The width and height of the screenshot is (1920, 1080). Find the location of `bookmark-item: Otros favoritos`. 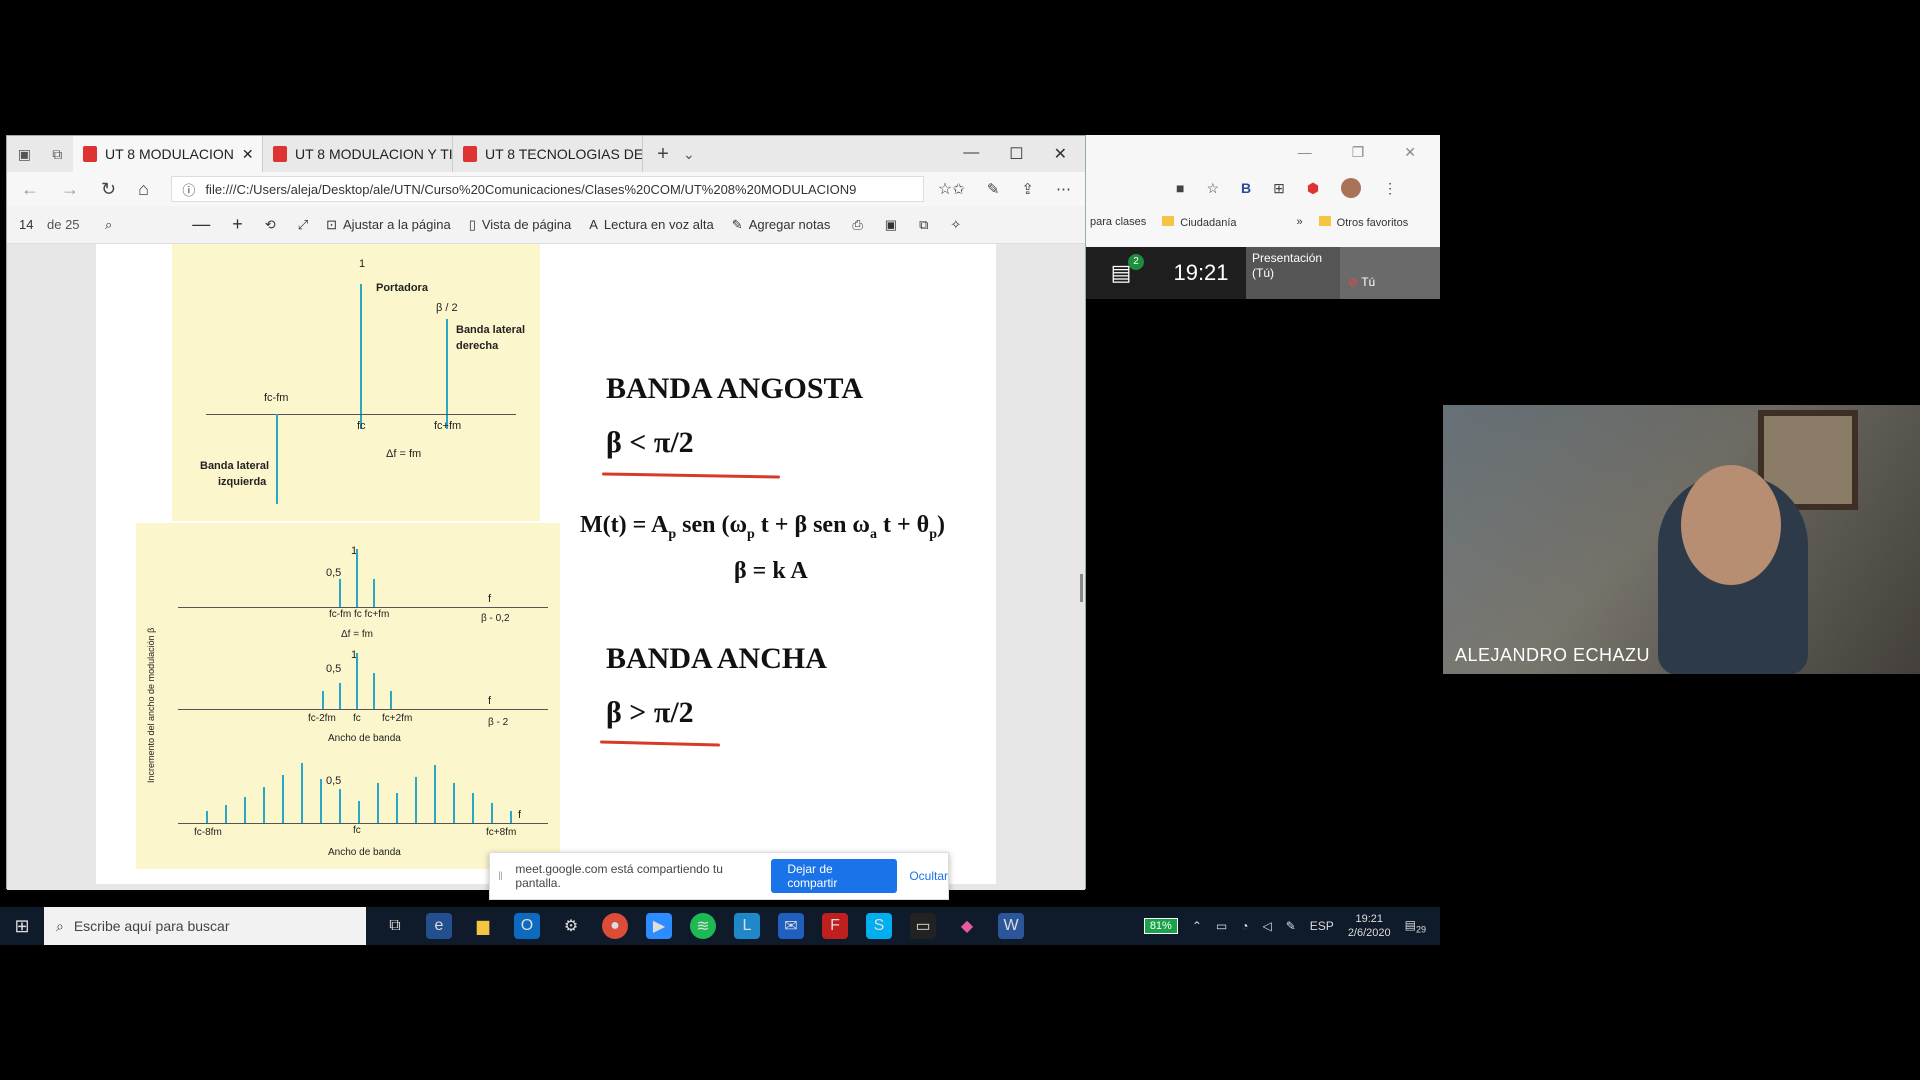

bookmark-item: Otros favoritos is located at coordinates (1363, 222).